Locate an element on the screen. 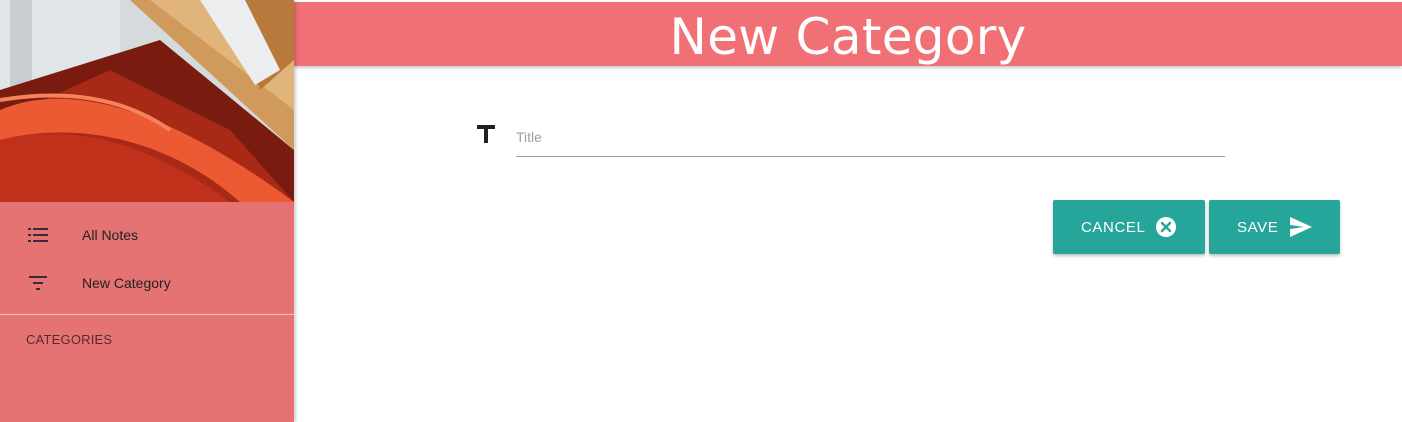 The image size is (1402, 422). sidebar-item-all-notes: All Notes is located at coordinates (147, 235).